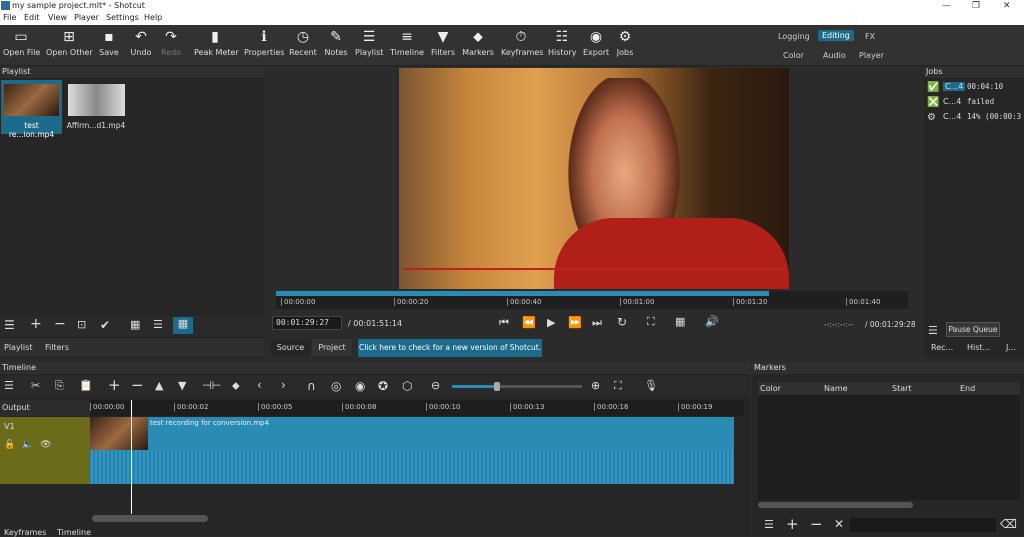  I want to click on marker-icon: ⬥, so click(236, 386).